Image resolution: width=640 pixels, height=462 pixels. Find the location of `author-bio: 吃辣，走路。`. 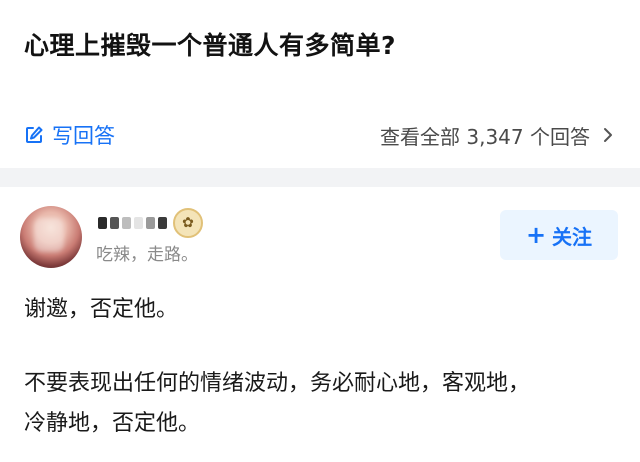

author-bio: 吃辣，走路。 is located at coordinates (147, 255).